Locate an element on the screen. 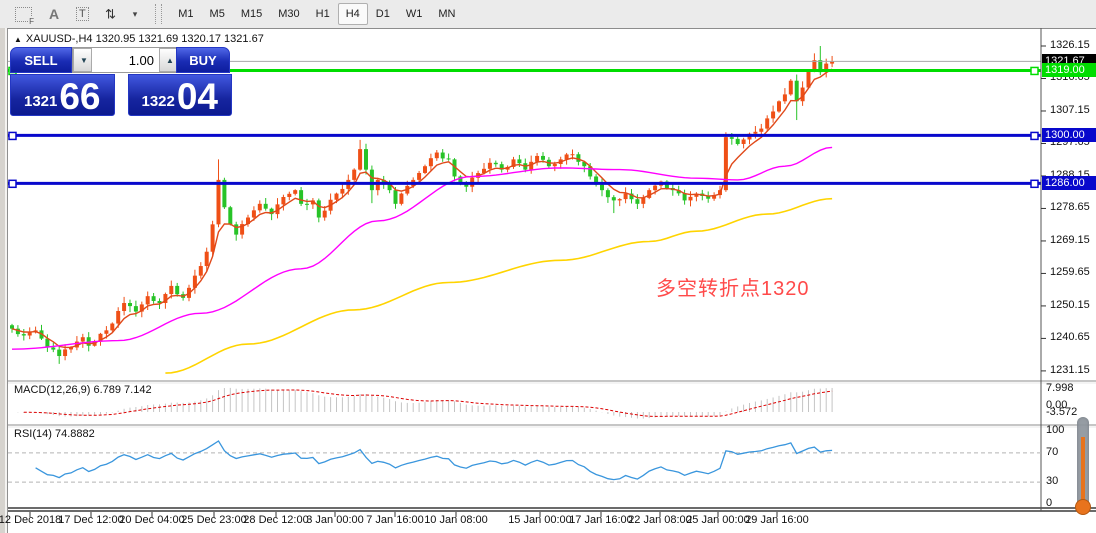 The height and width of the screenshot is (533, 1096). collapse-triangle-icon: ▲ is located at coordinates (18, 39).